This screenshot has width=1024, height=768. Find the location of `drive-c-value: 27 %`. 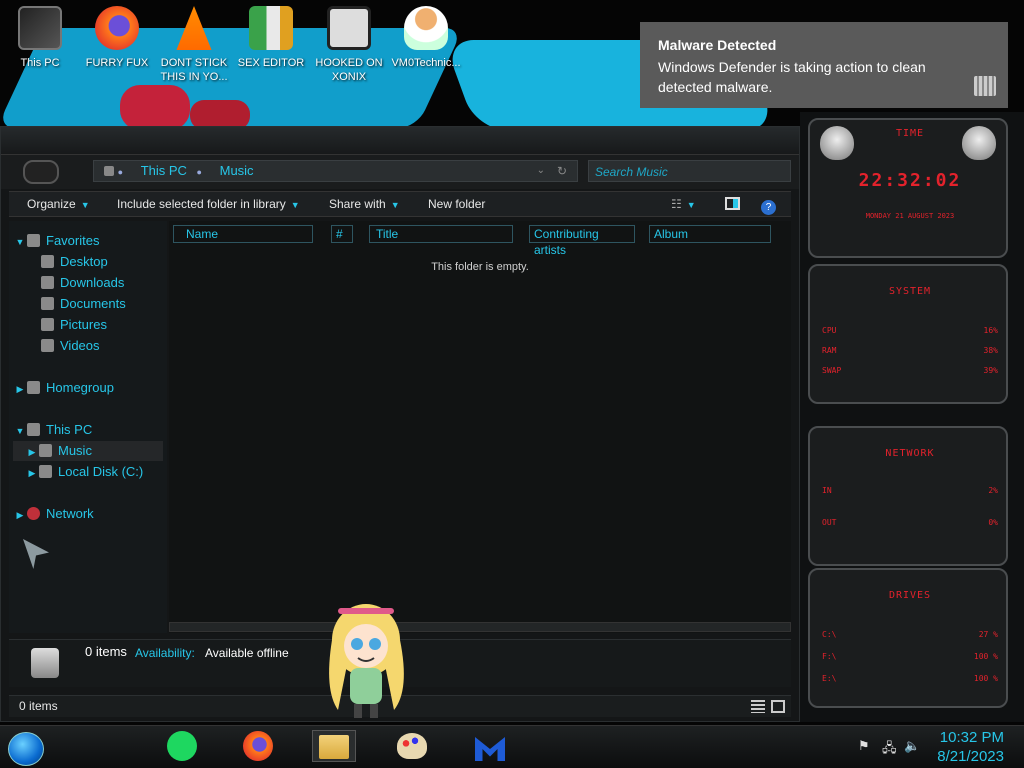

drive-c-value: 27 % is located at coordinates (988, 634).